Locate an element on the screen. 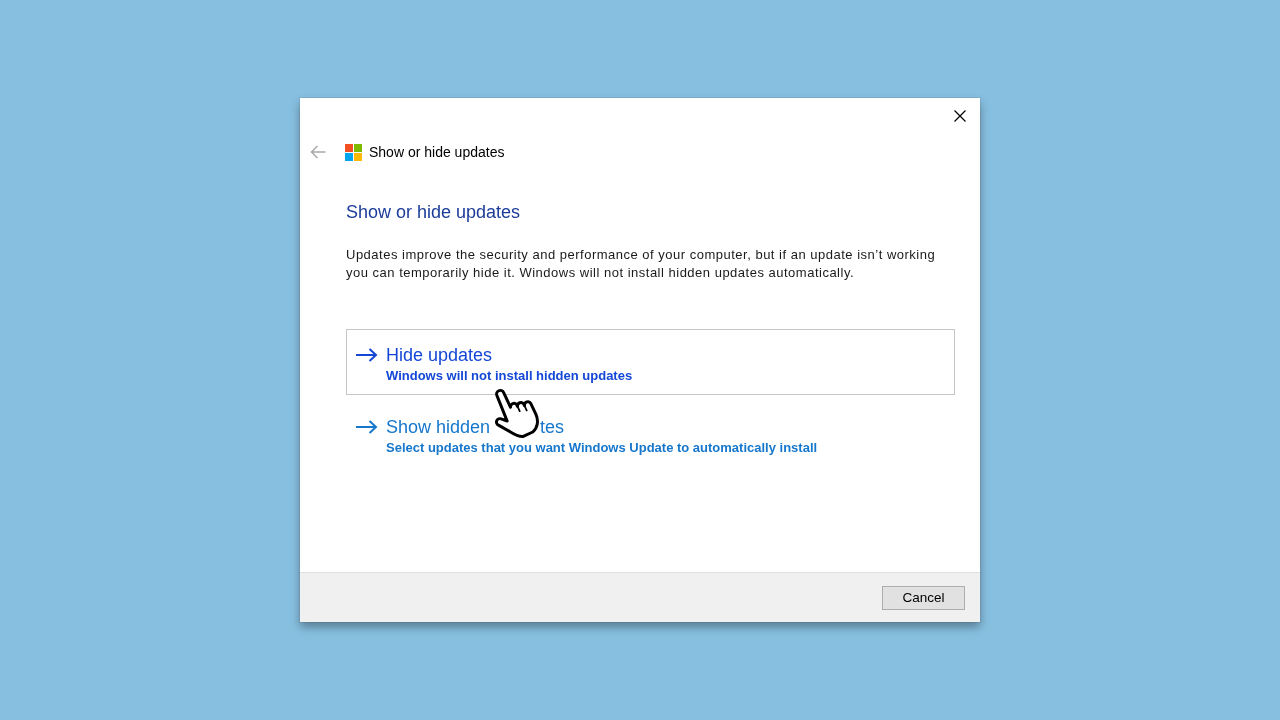 Image resolution: width=1280 pixels, height=720 pixels. left-arrow-icon is located at coordinates (318, 152).